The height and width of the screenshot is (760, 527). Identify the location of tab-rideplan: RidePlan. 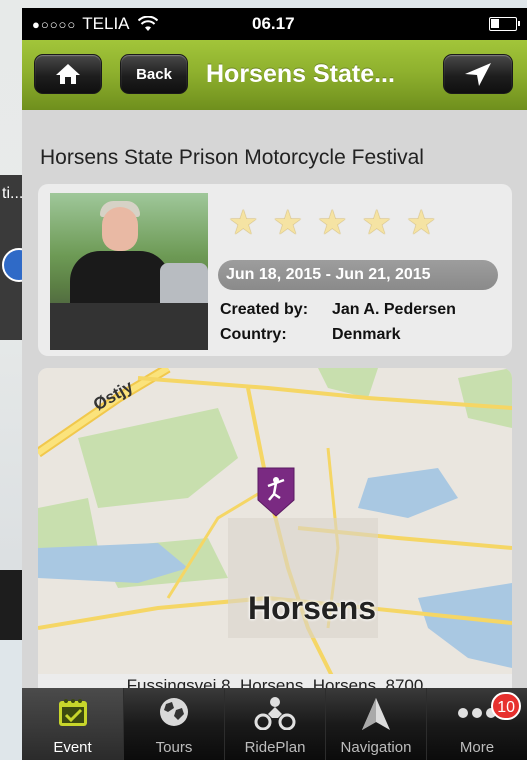
(274, 724).